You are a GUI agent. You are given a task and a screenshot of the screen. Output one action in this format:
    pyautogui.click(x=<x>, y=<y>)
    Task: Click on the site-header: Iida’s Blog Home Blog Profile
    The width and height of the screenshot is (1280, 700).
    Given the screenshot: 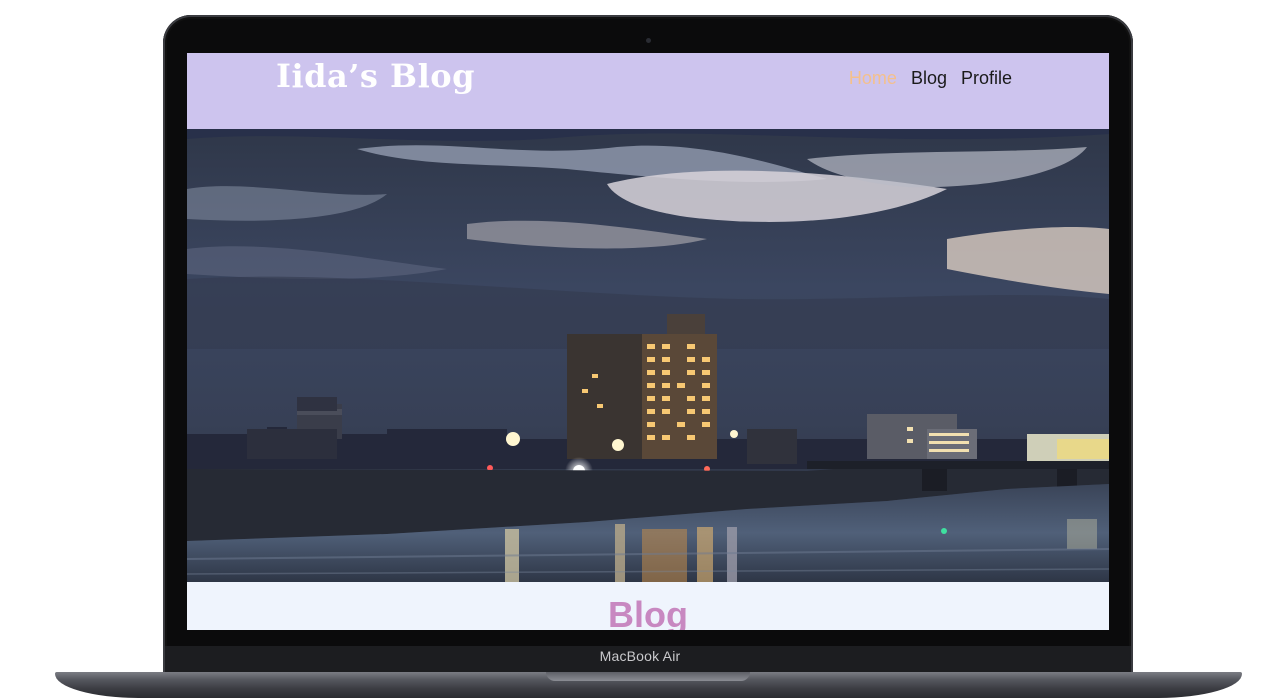 What is the action you would take?
    pyautogui.click(x=648, y=91)
    